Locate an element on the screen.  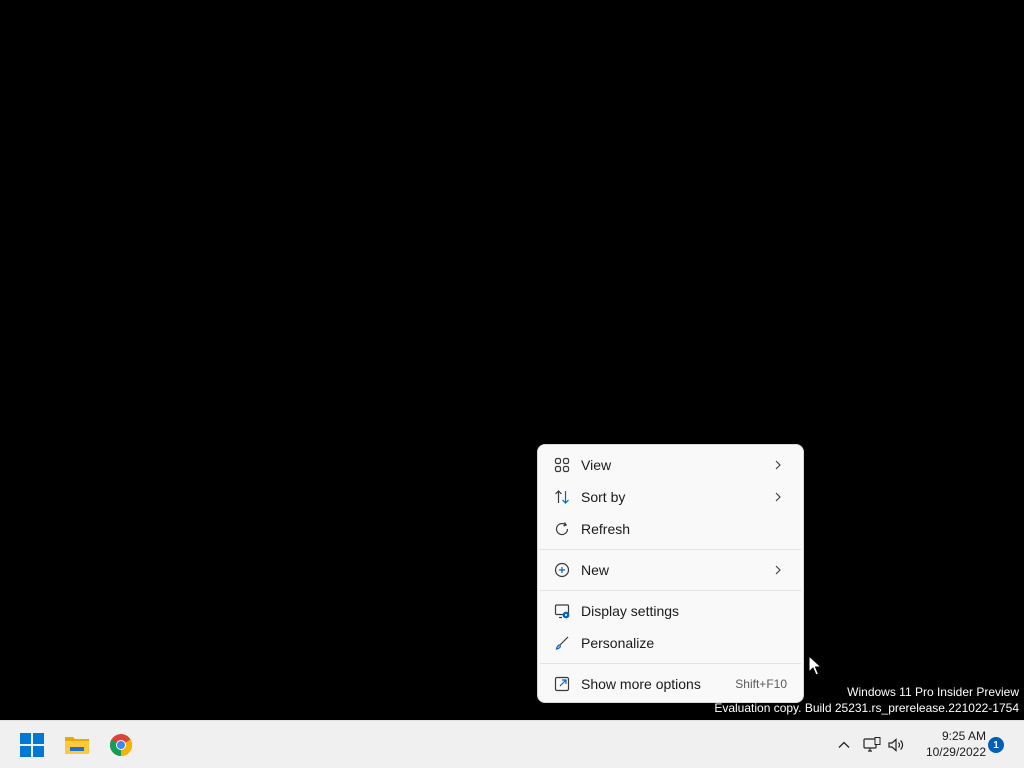
taskbar-file-explorer is located at coordinates (77, 745).